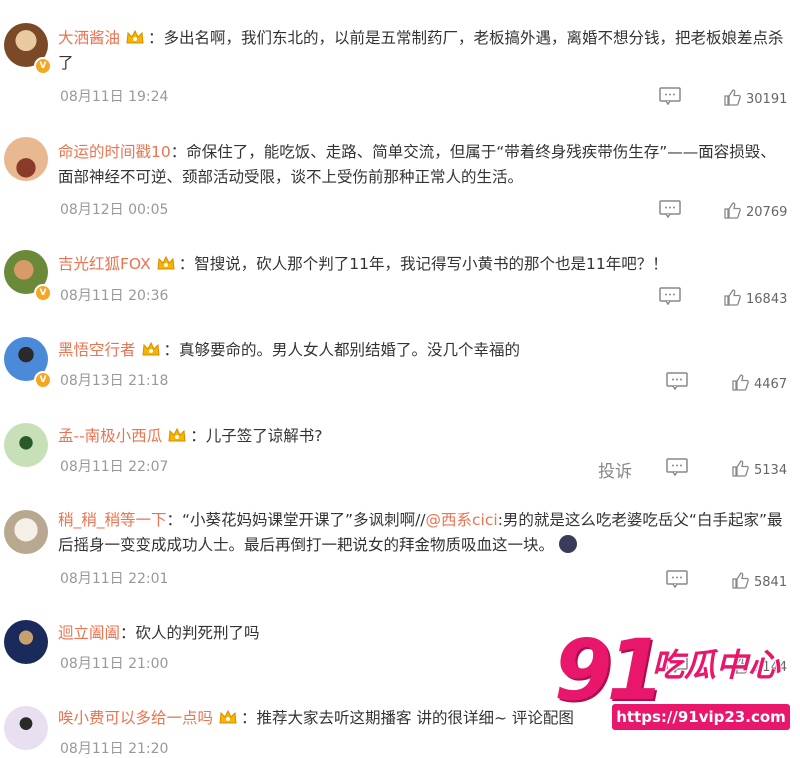 The height and width of the screenshot is (758, 800). Describe the element at coordinates (567, 544) in the screenshot. I see `emoji-icon` at that location.